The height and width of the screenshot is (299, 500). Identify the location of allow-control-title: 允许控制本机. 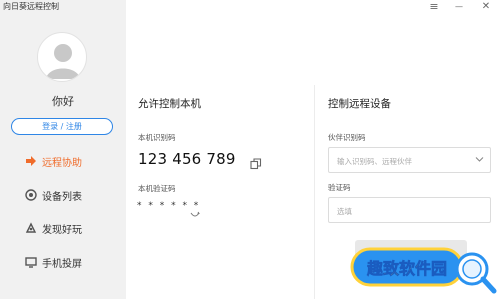
(169, 104).